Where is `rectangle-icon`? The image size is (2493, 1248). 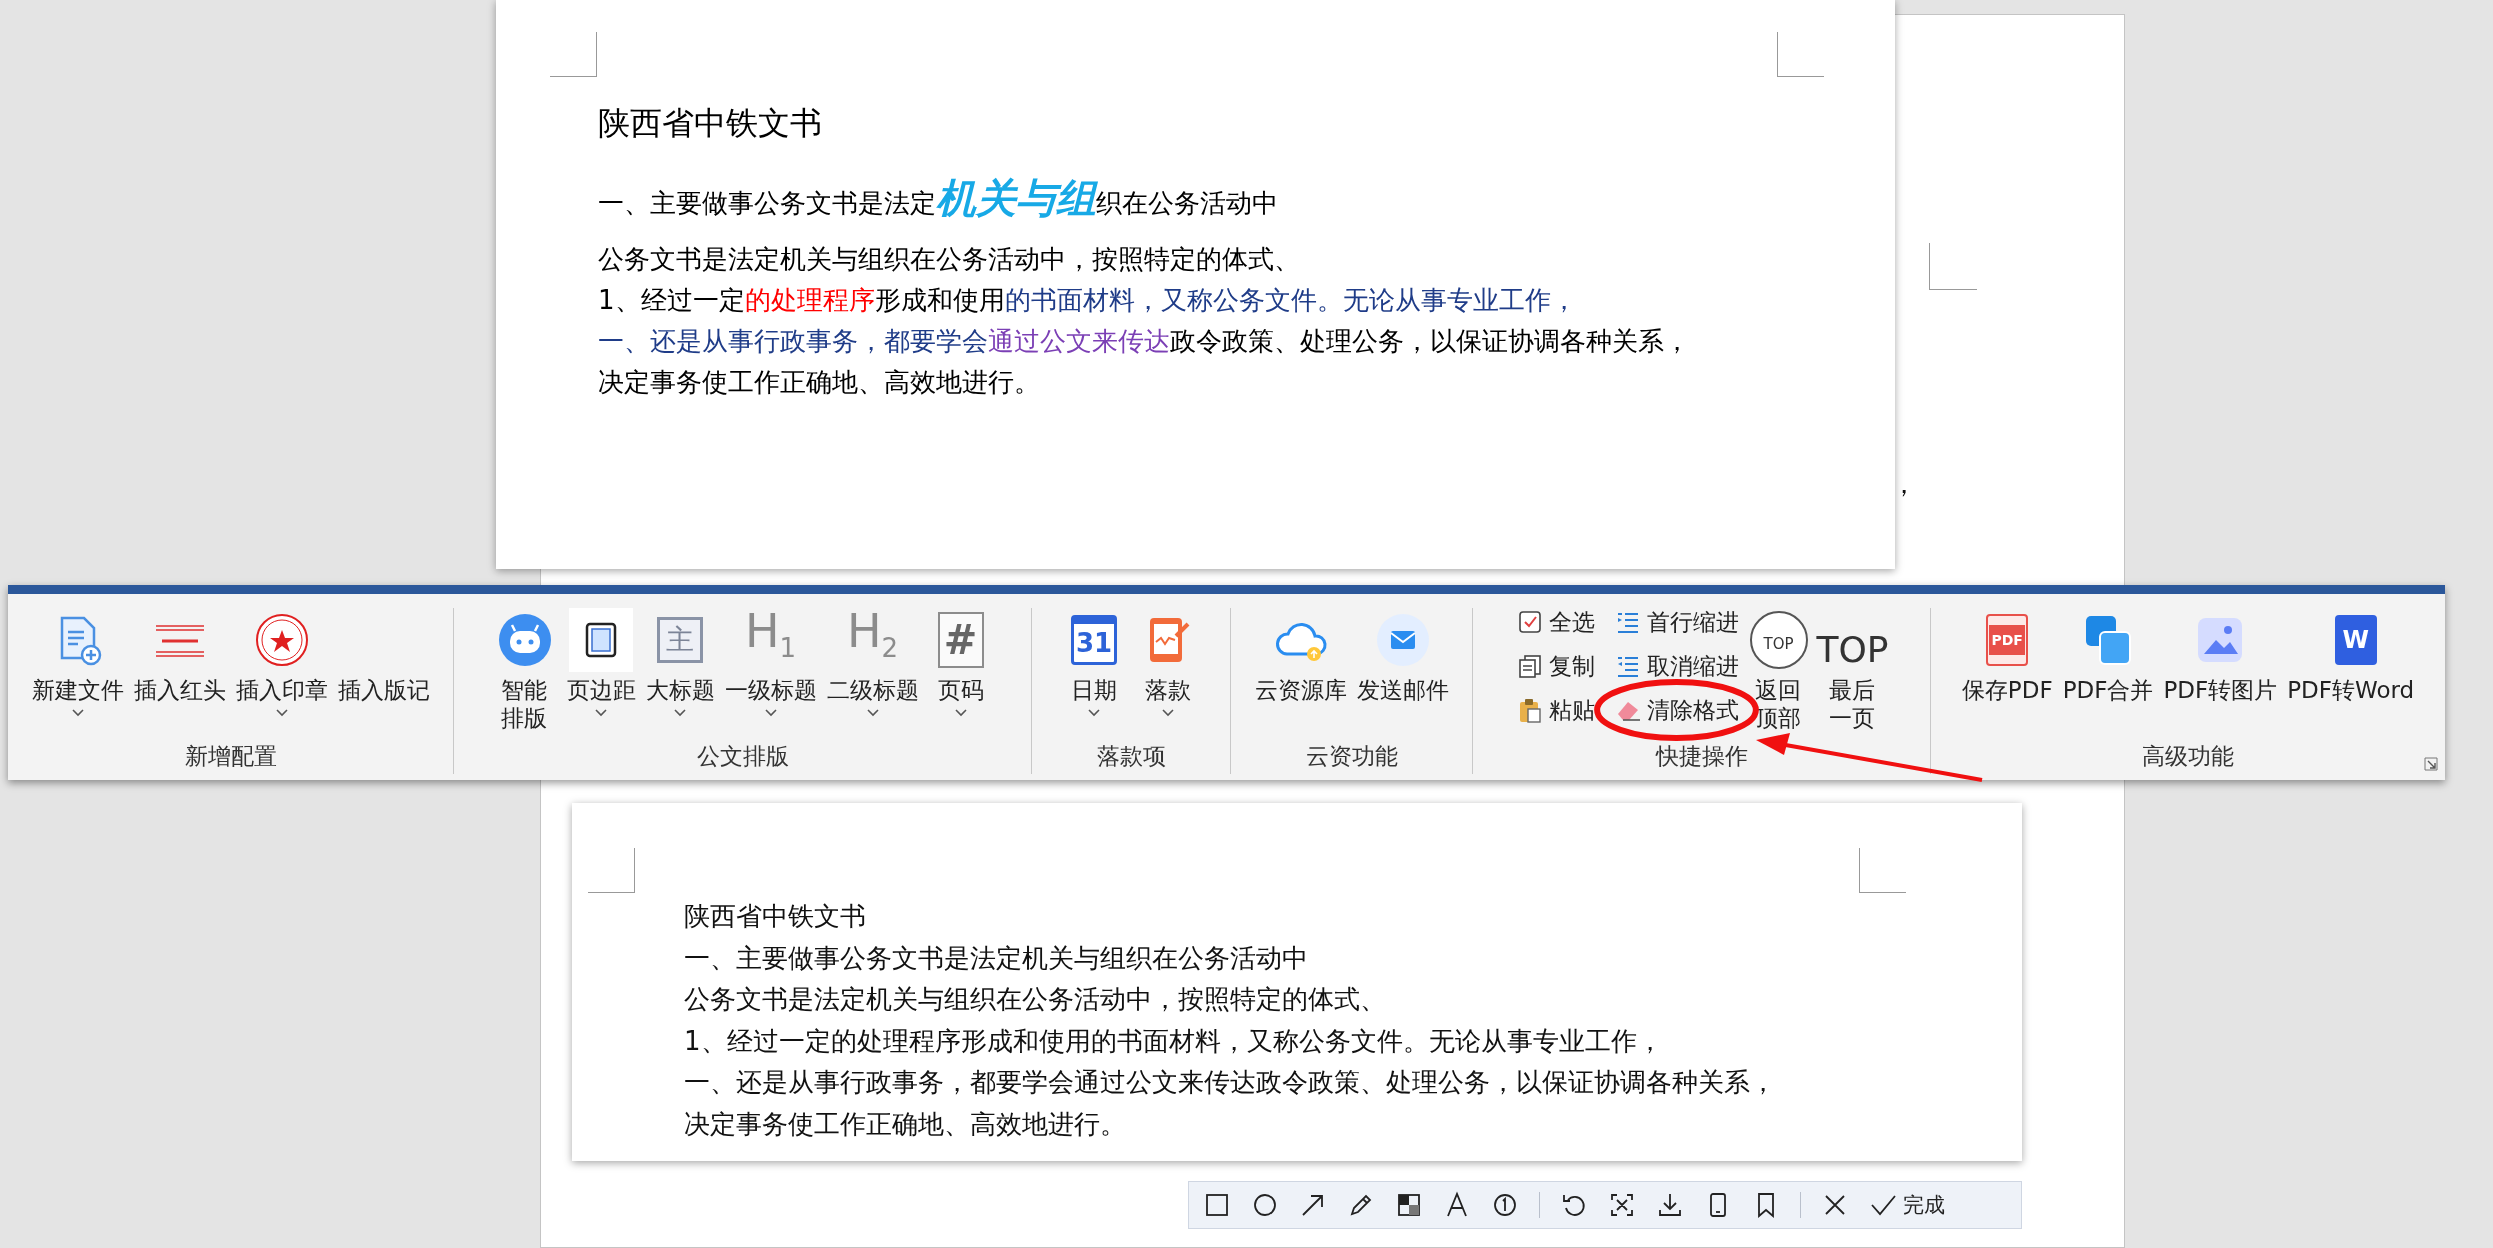 rectangle-icon is located at coordinates (1217, 1205).